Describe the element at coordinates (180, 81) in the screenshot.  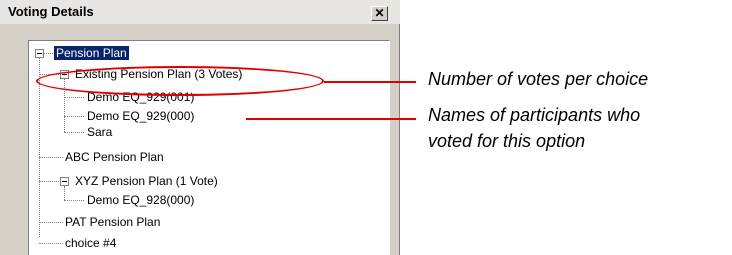
I see `votes-highlight-ellipse` at that location.